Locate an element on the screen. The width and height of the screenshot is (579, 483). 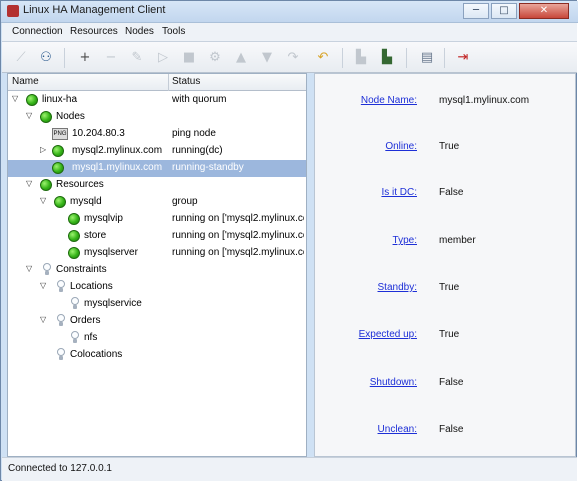
undo-icon: ↶ is located at coordinates (323, 58).